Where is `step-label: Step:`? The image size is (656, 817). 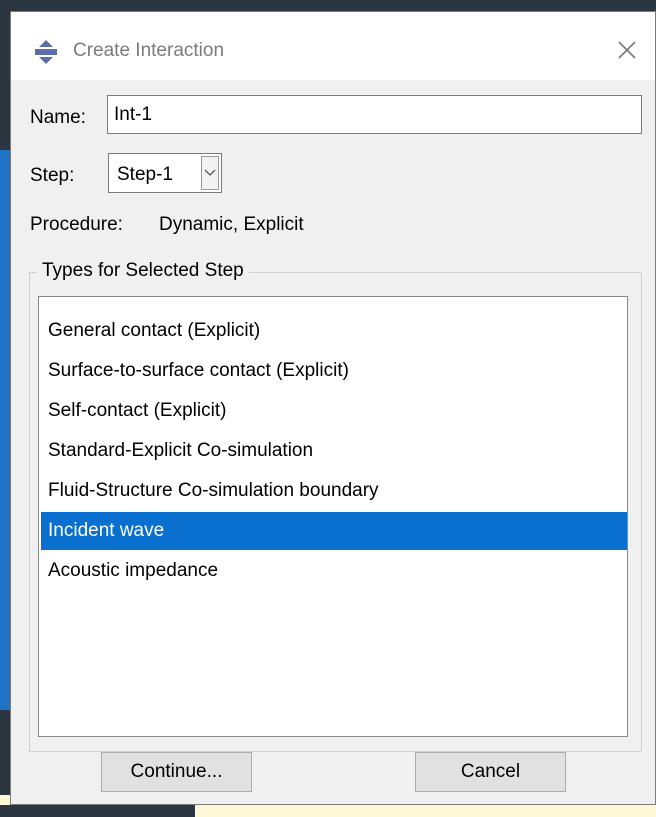
step-label: Step: is located at coordinates (52, 175).